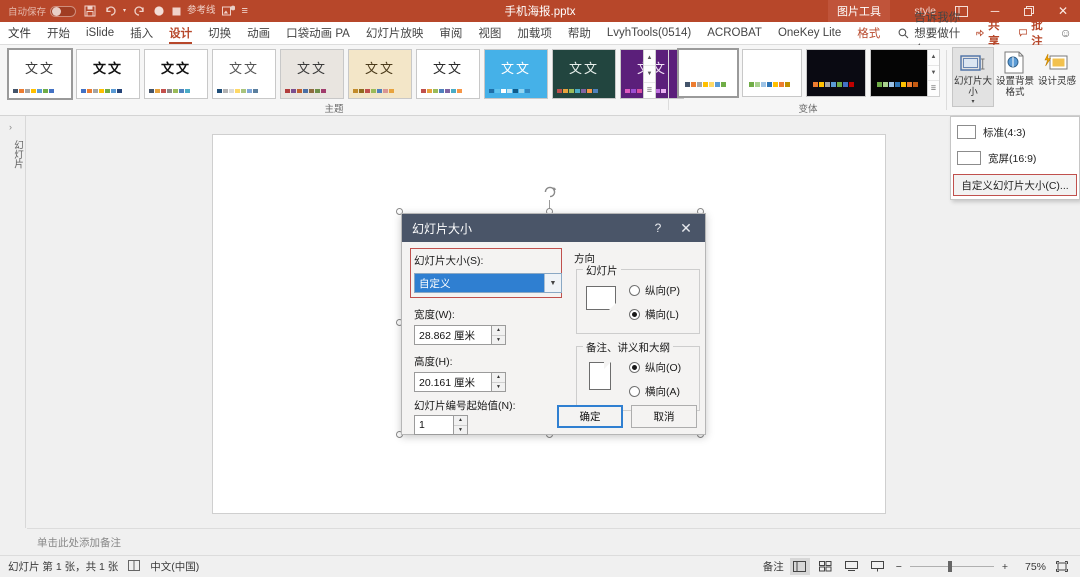  What do you see at coordinates (395, 33) in the screenshot?
I see `tab-slideshow: 幻灯片放映` at bounding box center [395, 33].